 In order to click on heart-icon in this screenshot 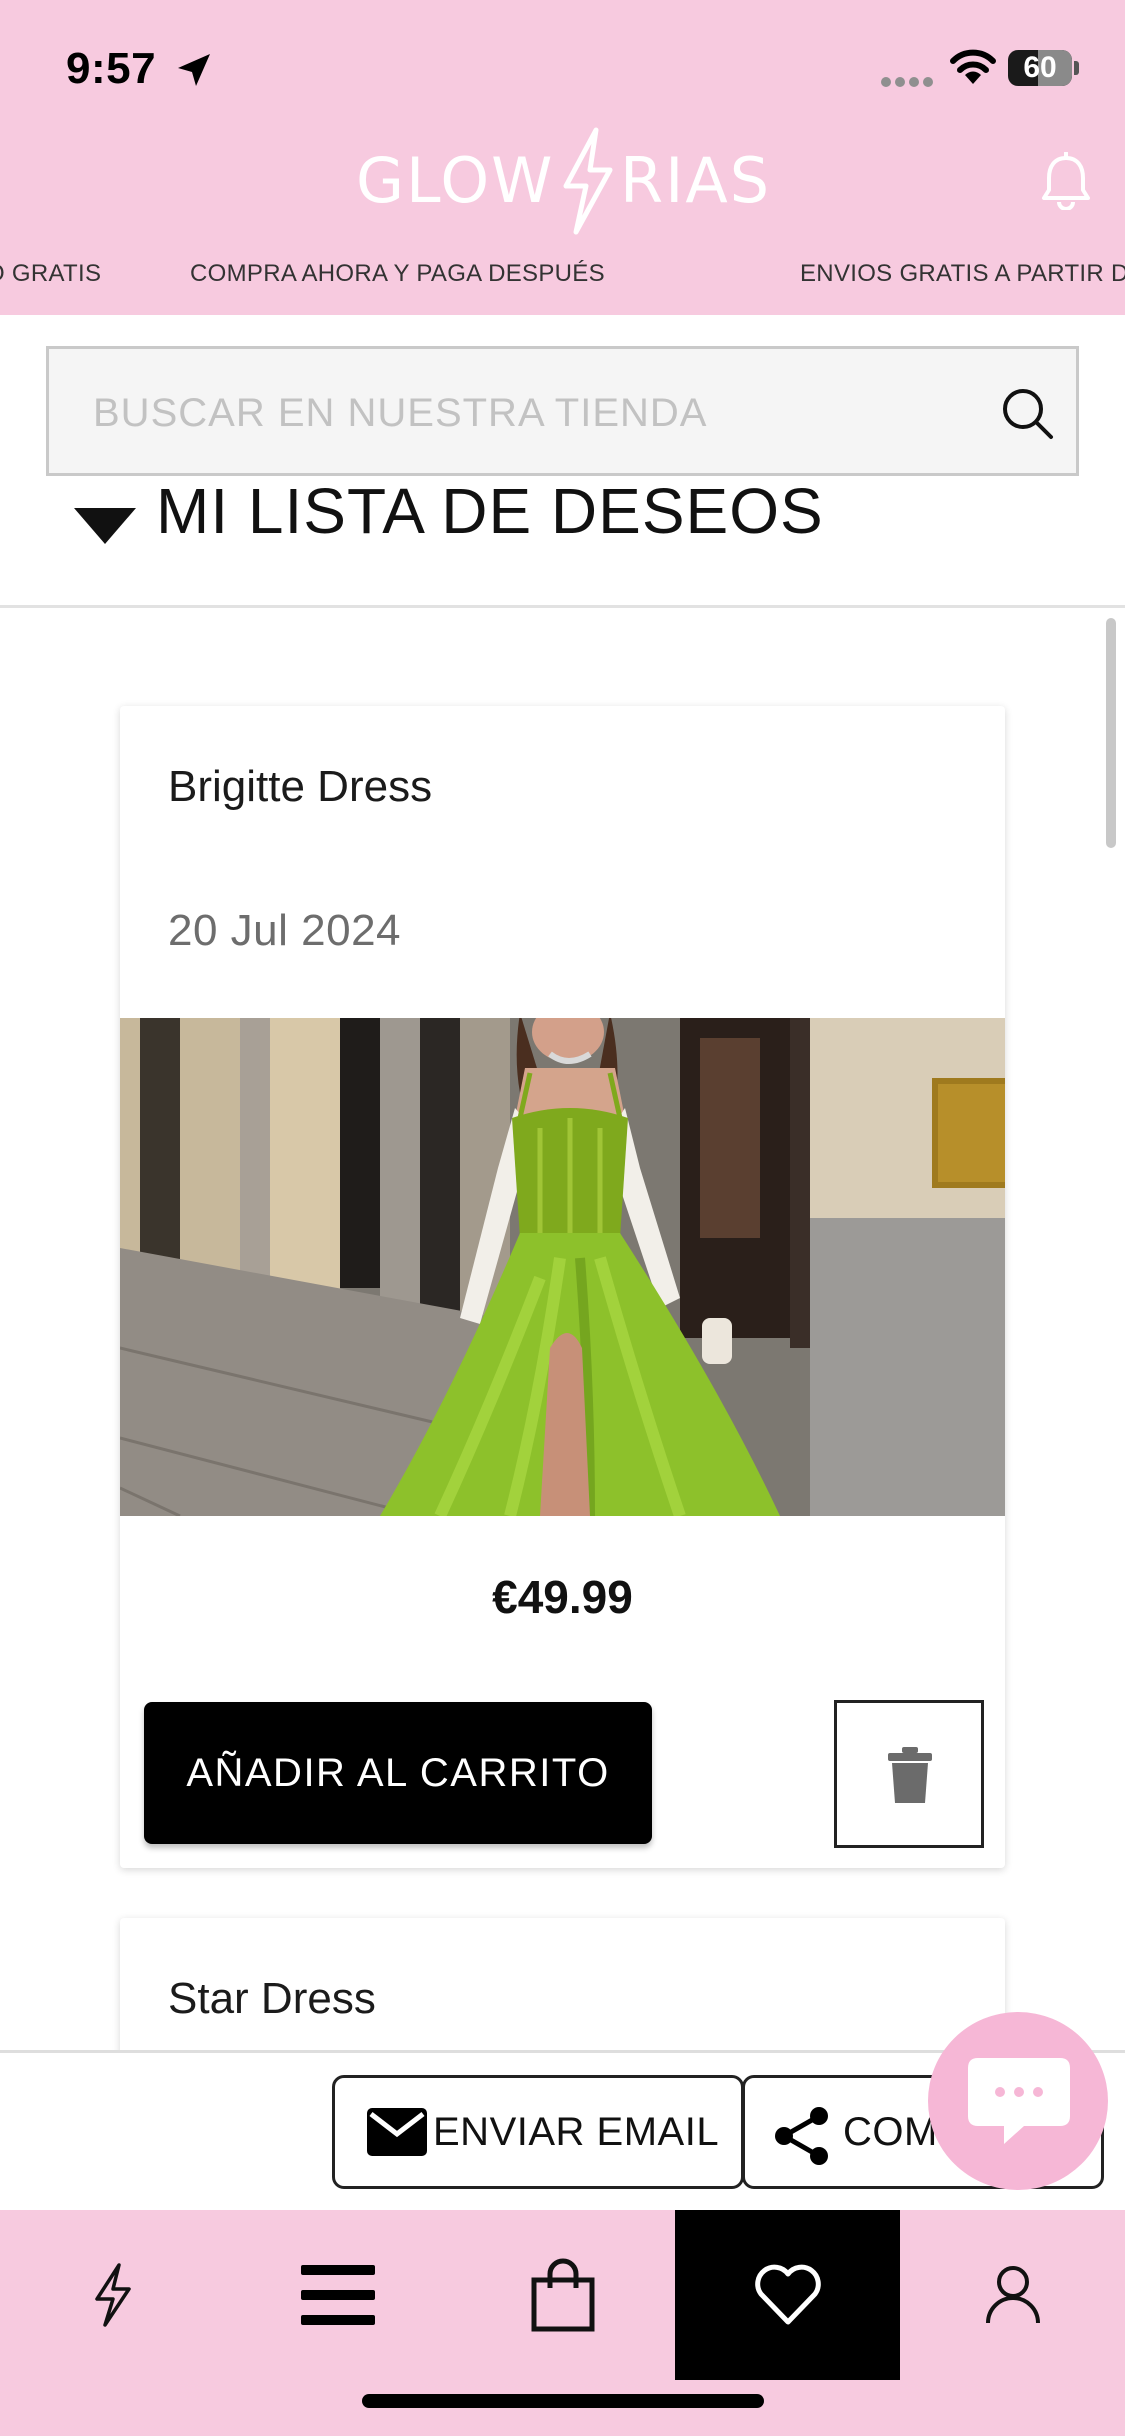, I will do `click(787, 2294)`.